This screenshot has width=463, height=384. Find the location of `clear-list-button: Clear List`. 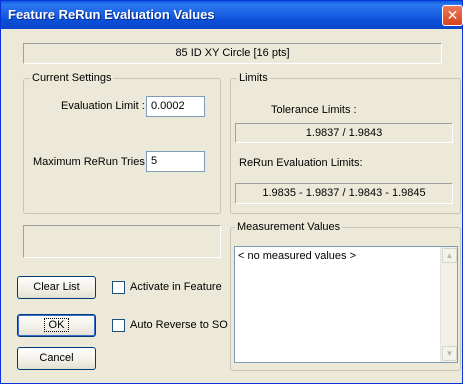

clear-list-button: Clear List is located at coordinates (56, 287).